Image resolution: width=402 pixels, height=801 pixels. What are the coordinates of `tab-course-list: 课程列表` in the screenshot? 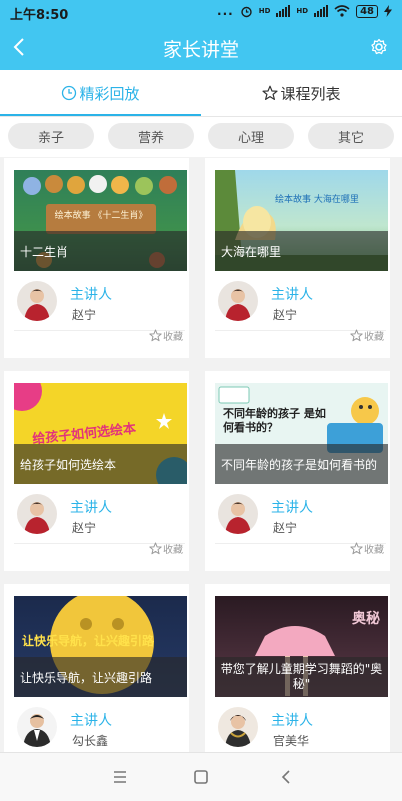 It's located at (301, 93).